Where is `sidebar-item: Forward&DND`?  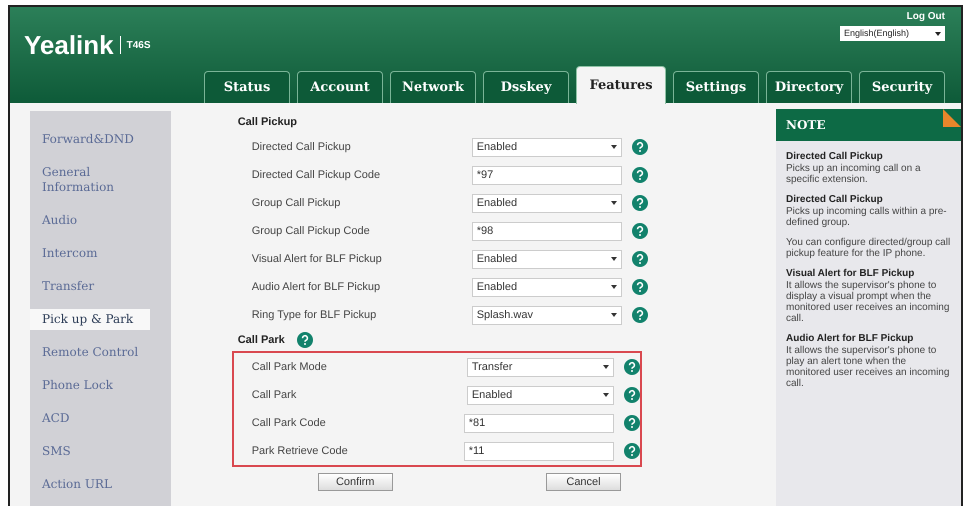 sidebar-item: Forward&DND is located at coordinates (90, 139).